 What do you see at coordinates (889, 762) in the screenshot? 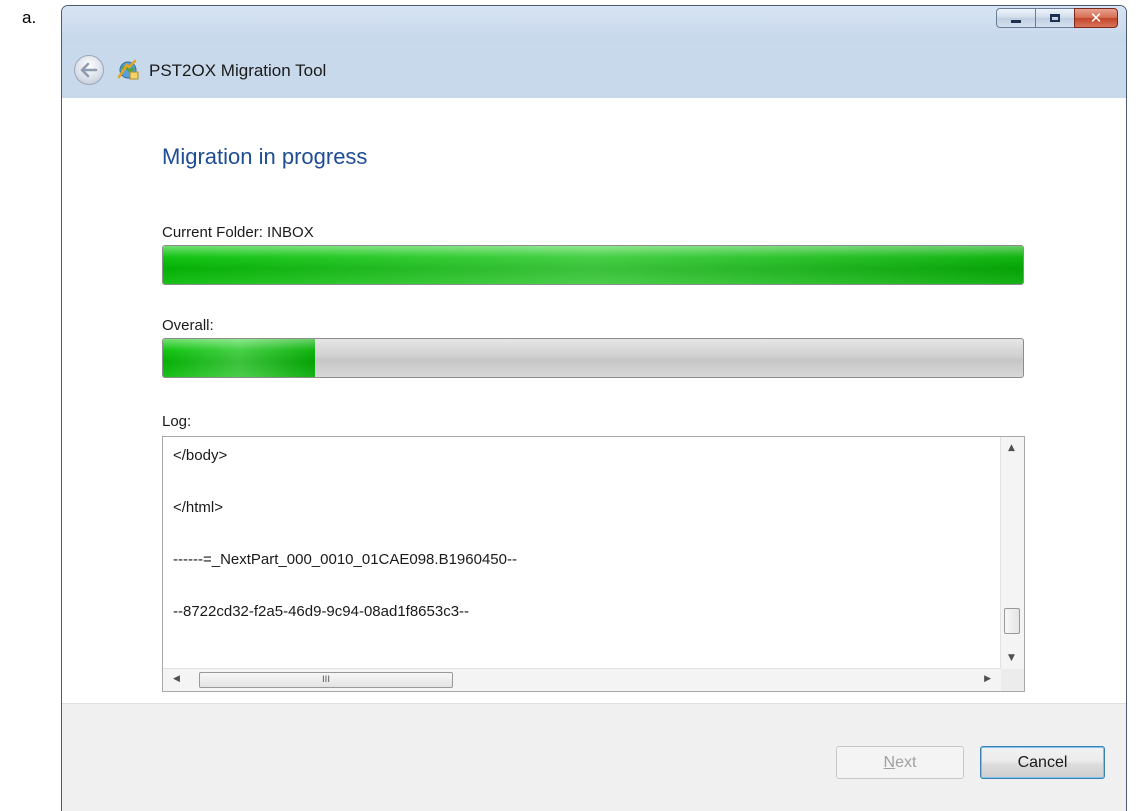
I see `next-button-mnemonic: N` at bounding box center [889, 762].